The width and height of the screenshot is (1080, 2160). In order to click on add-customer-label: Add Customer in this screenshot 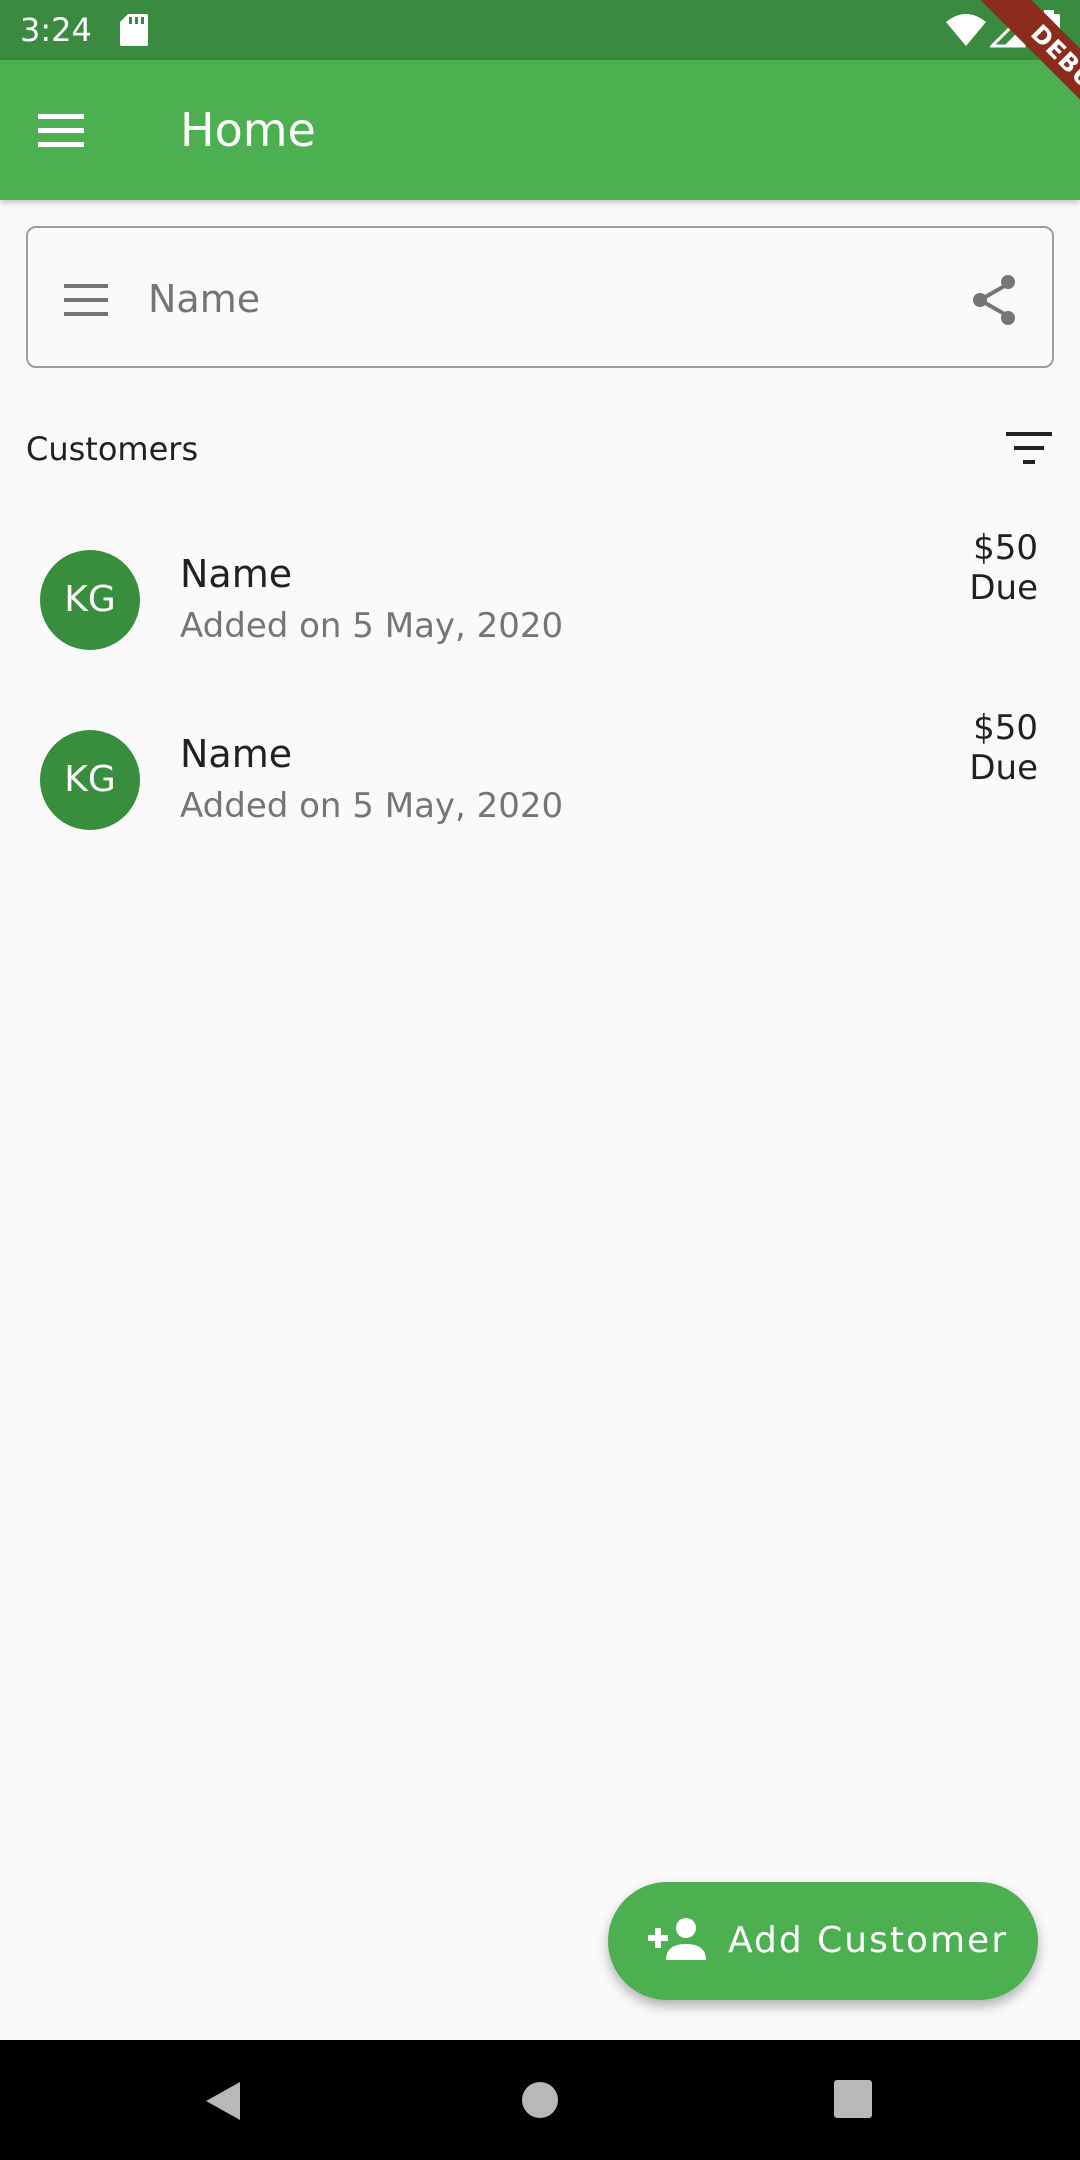, I will do `click(868, 1940)`.